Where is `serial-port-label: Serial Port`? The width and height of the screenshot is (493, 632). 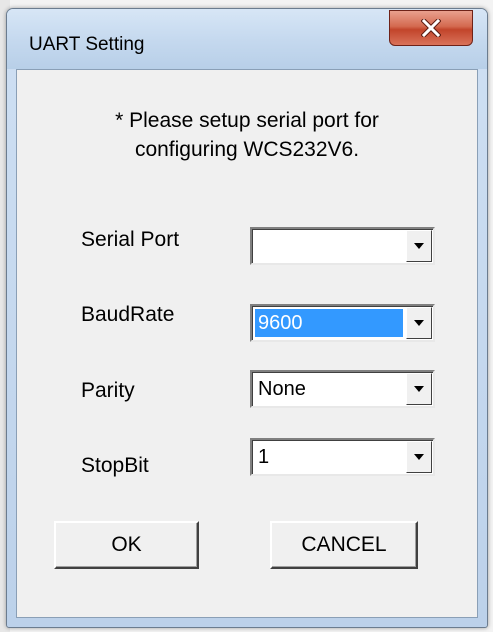
serial-port-label: Serial Port is located at coordinates (130, 239).